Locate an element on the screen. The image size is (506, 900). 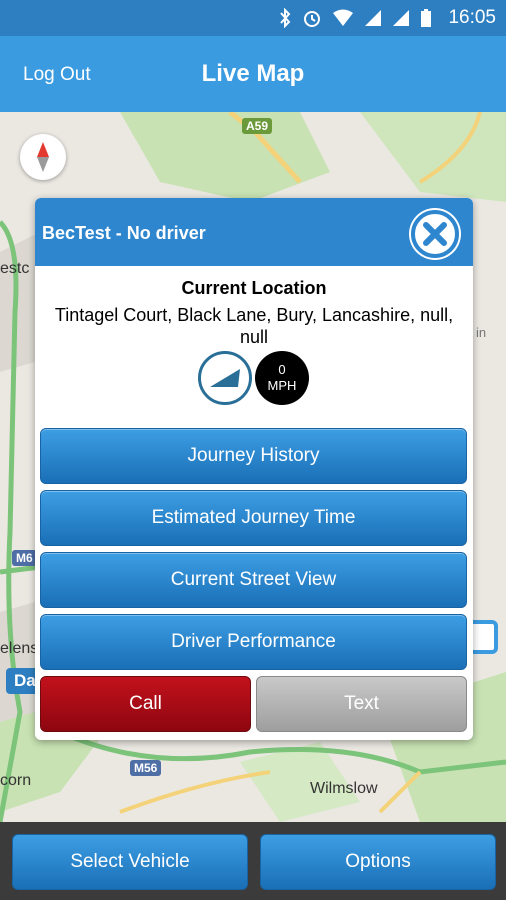
bottom-bar: Select Vehicle Options is located at coordinates (253, 861).